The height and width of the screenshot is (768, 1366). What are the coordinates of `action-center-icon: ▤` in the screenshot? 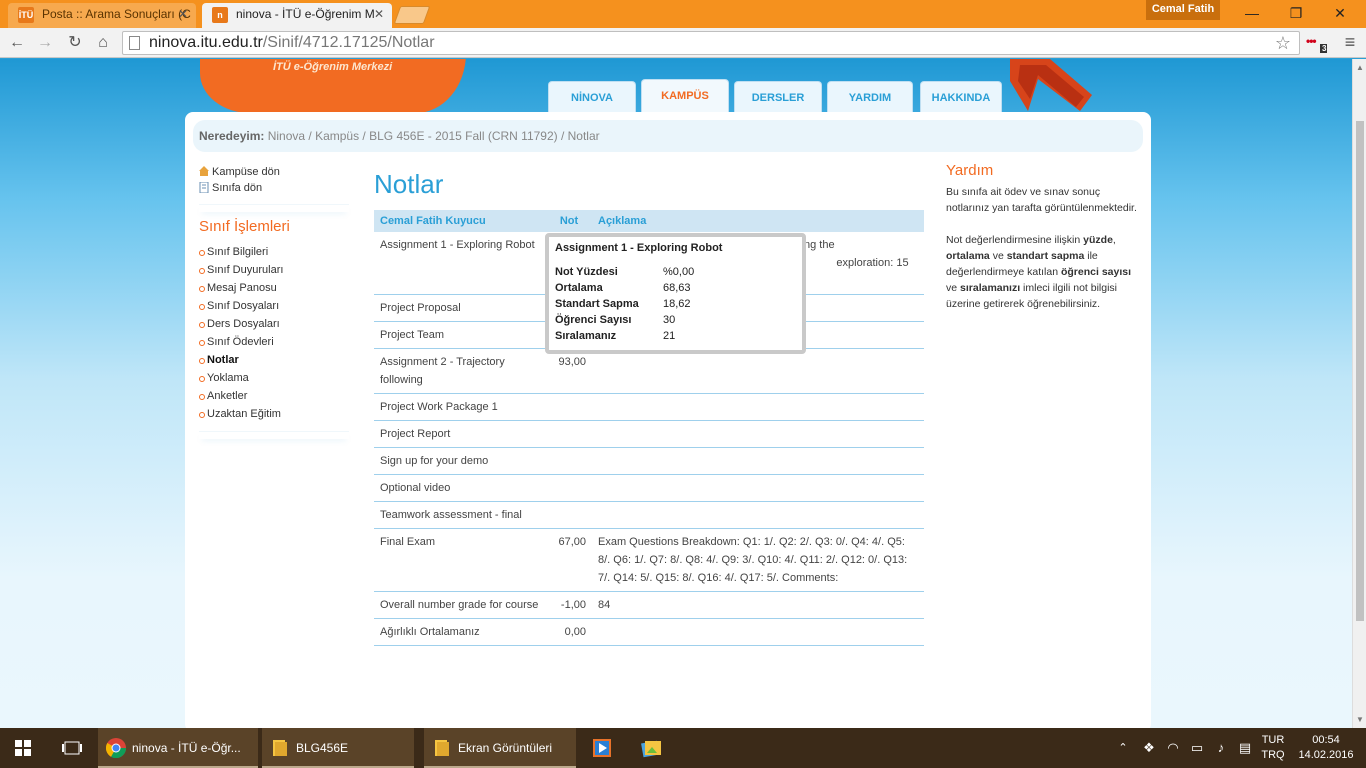 It's located at (1245, 748).